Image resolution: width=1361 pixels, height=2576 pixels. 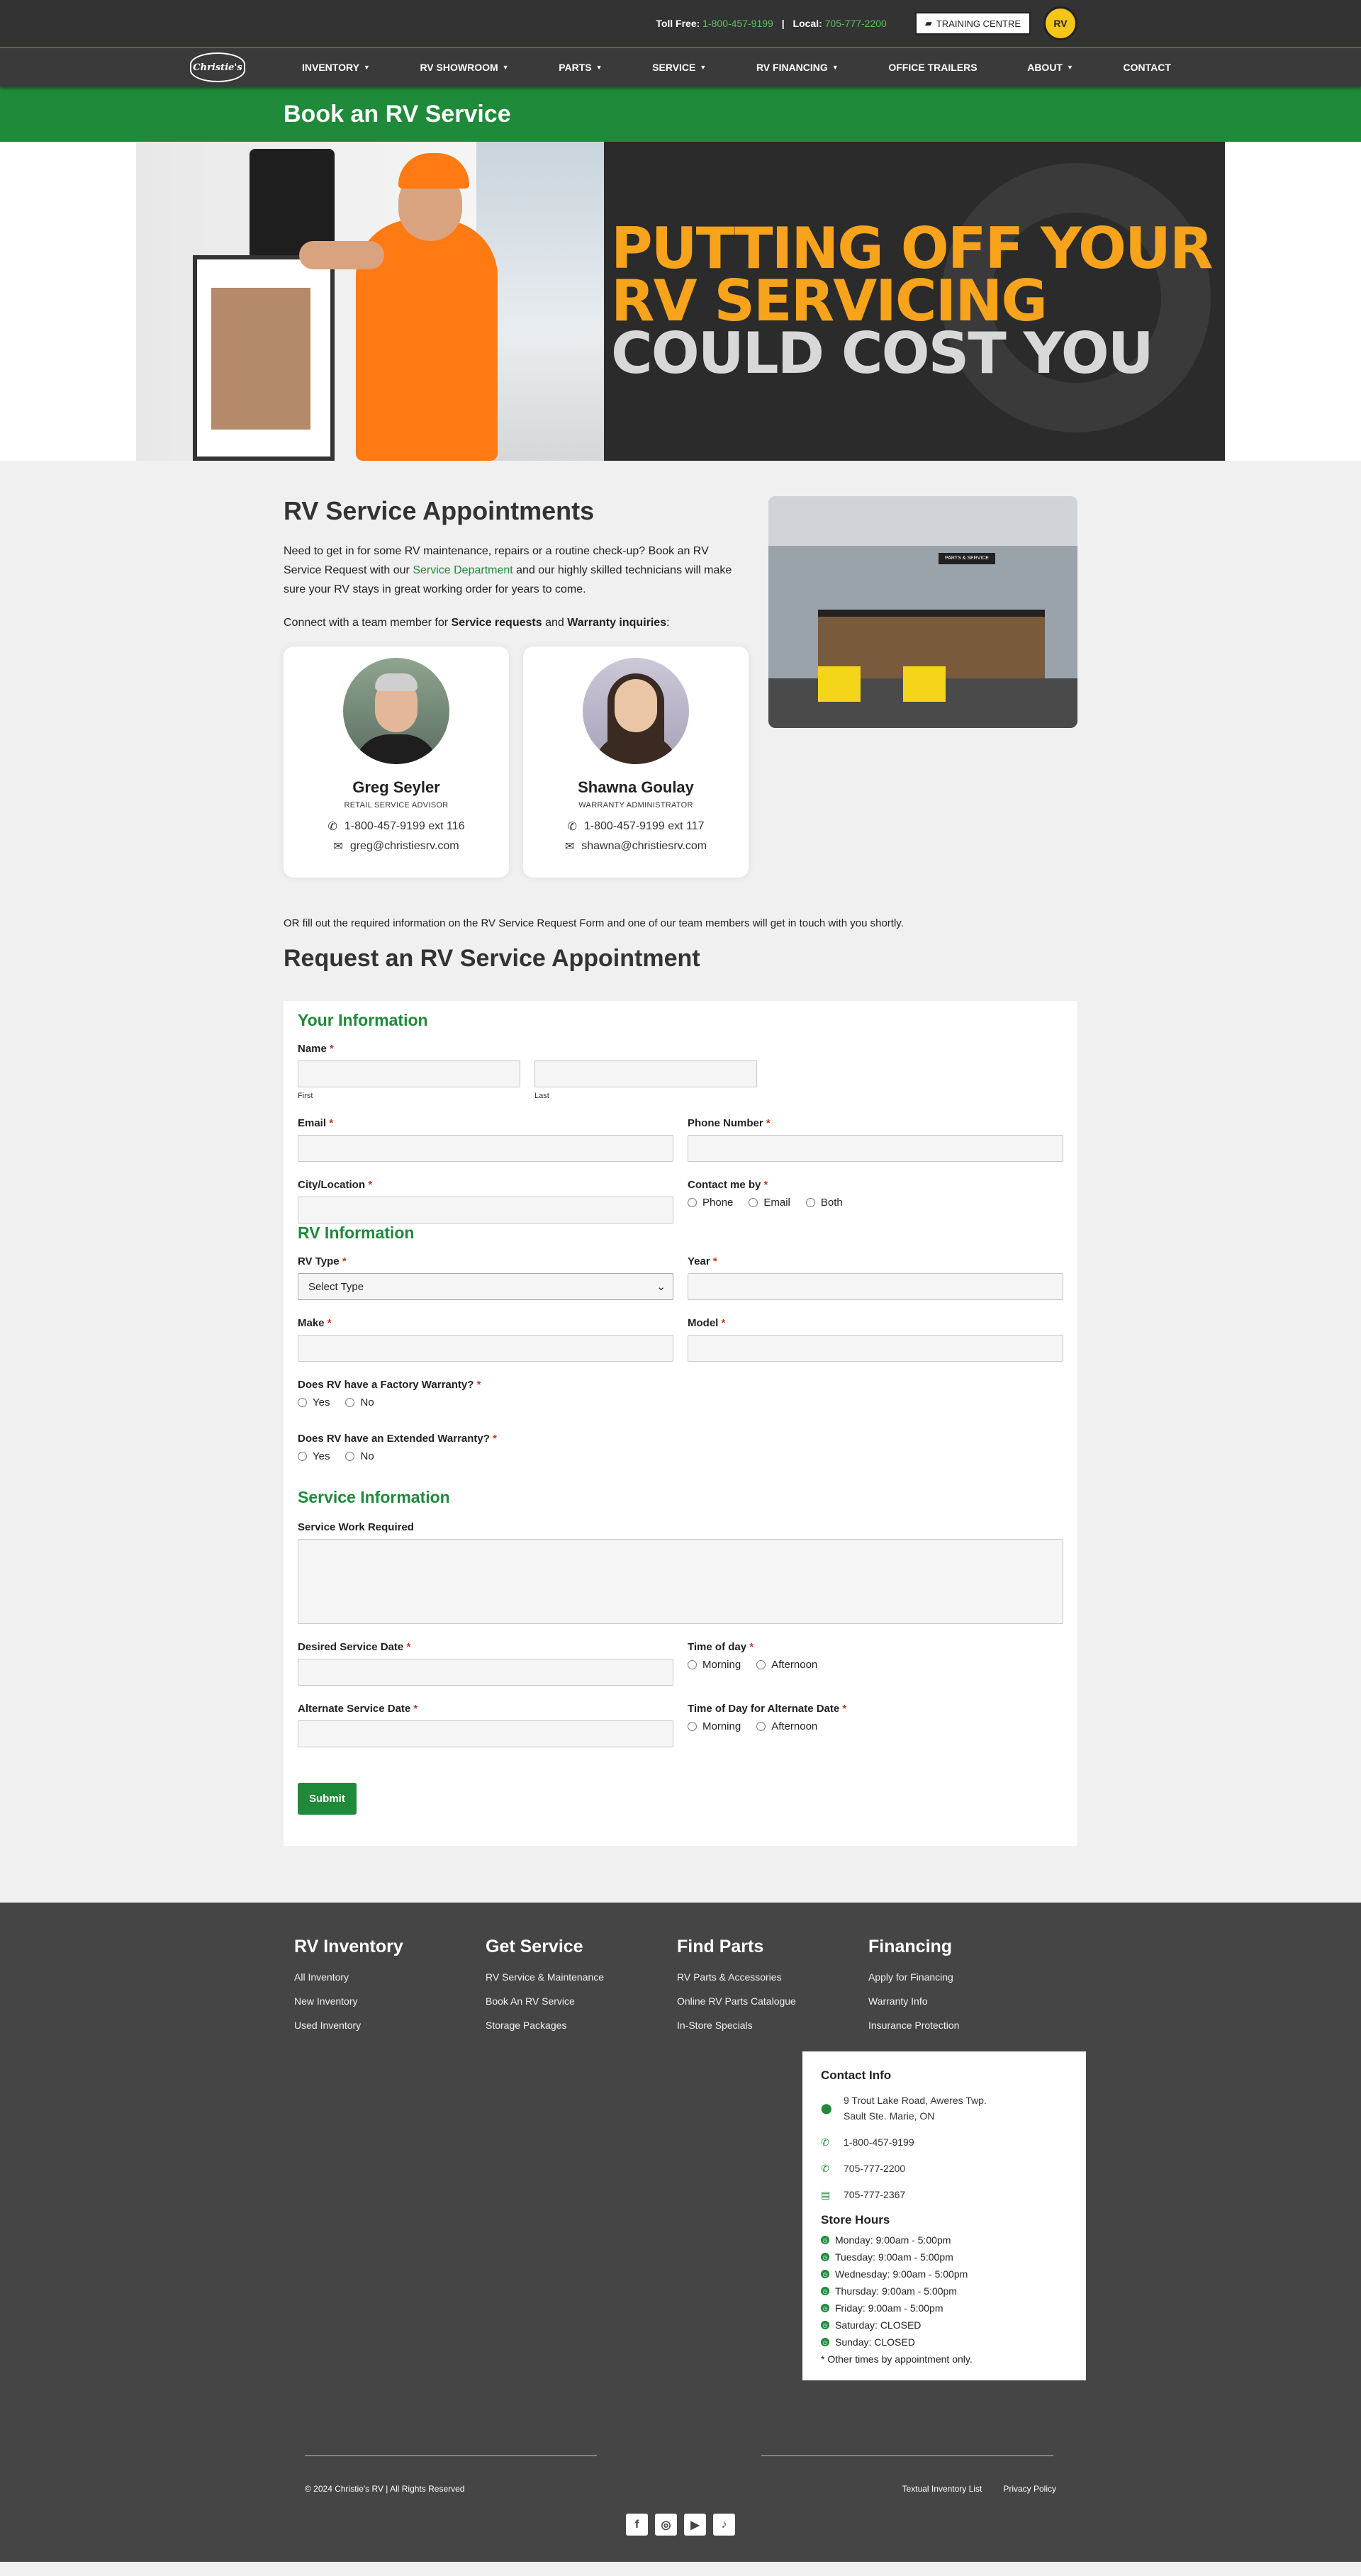 What do you see at coordinates (942, 2489) in the screenshot?
I see `textual-inventory-link: Textual Inventory List` at bounding box center [942, 2489].